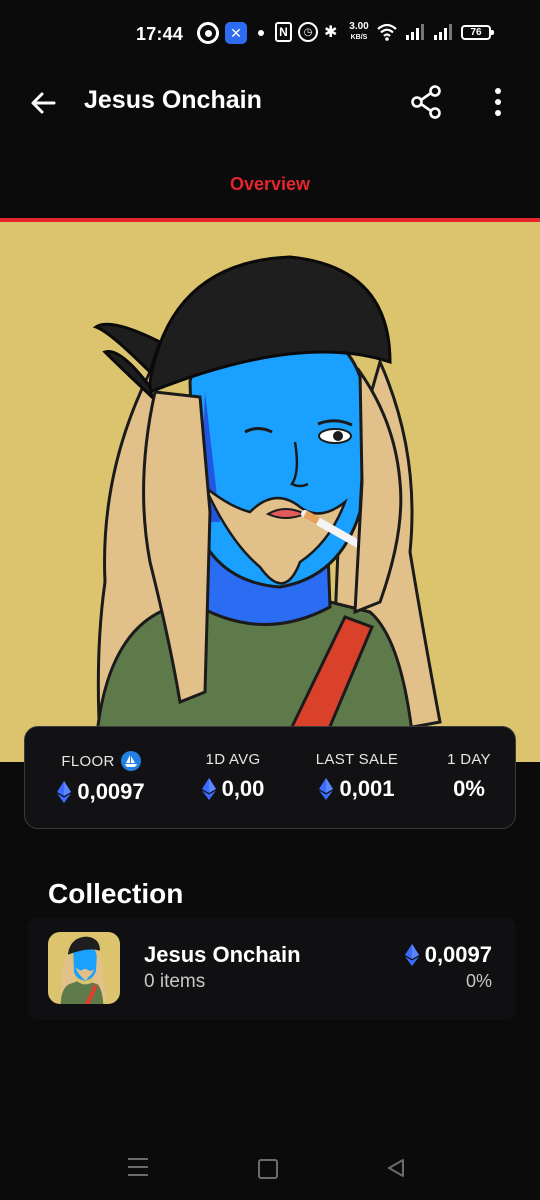  I want to click on 1-day-label: 1 DAY, so click(469, 759).